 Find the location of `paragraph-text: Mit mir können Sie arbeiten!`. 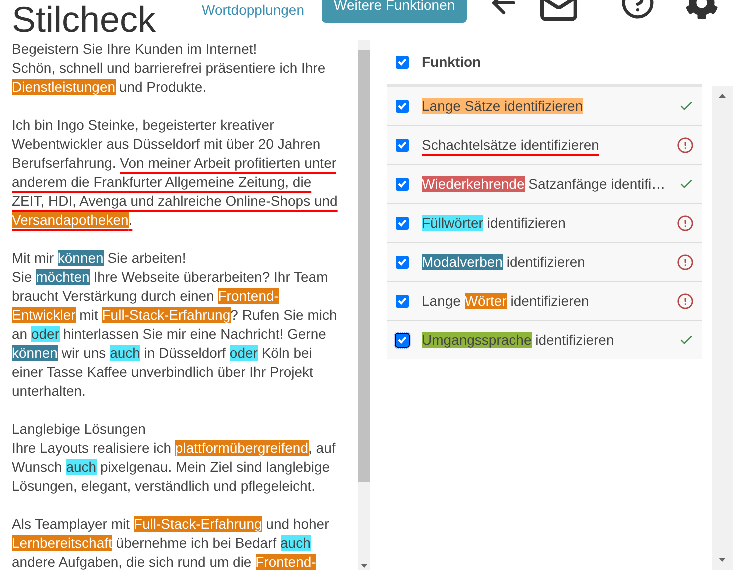

paragraph-text: Mit mir können Sie arbeiten! is located at coordinates (100, 258).